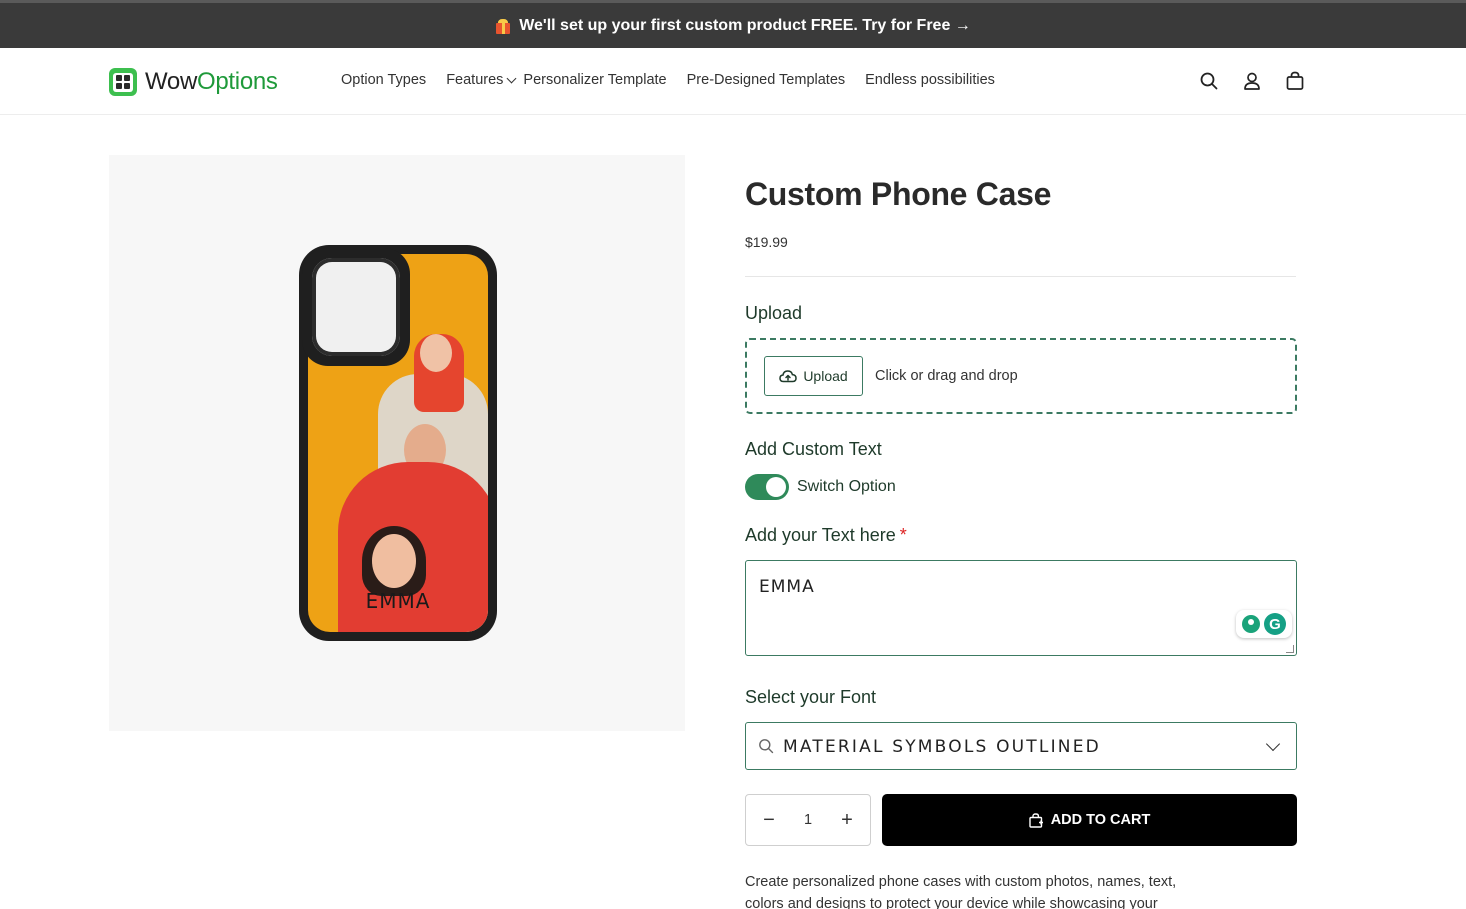 The height and width of the screenshot is (909, 1466). Describe the element at coordinates (942, 747) in the screenshot. I see `selected-font: MATERIAL SYMBOLS OUTLINED` at that location.